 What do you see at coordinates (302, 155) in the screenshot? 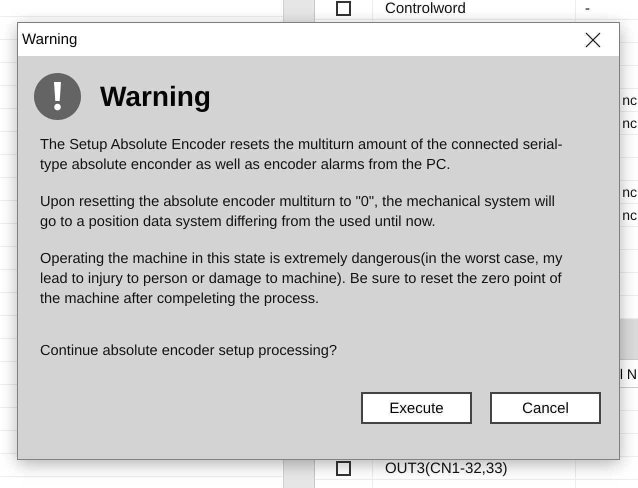
I see `message-text: The Setup Absolute Encoder resets the multiturn amount of the connected serial-type absolute enconder as well as encoder alarms from the PC.` at bounding box center [302, 155].